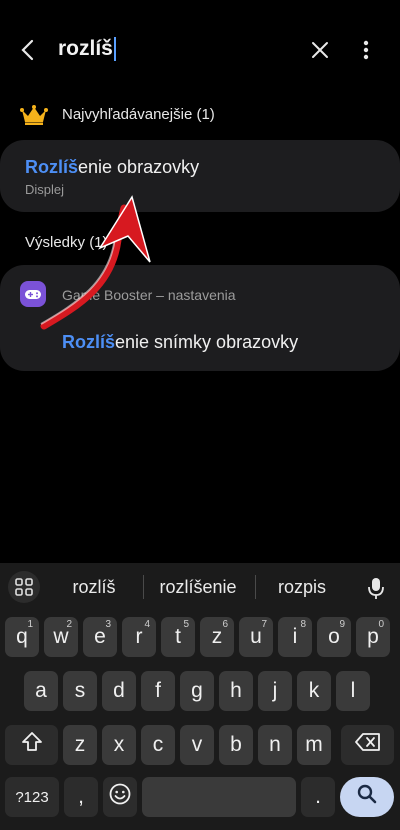 The height and width of the screenshot is (830, 400). I want to click on key-label: ?123, so click(32, 797).